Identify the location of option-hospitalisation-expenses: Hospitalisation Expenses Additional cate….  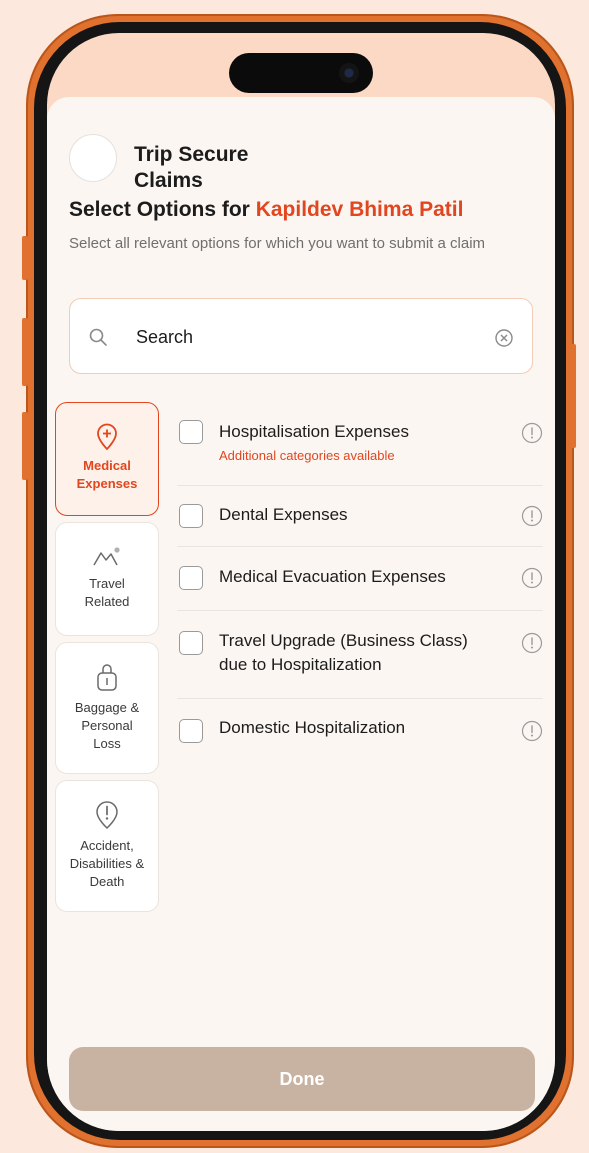
(360, 451).